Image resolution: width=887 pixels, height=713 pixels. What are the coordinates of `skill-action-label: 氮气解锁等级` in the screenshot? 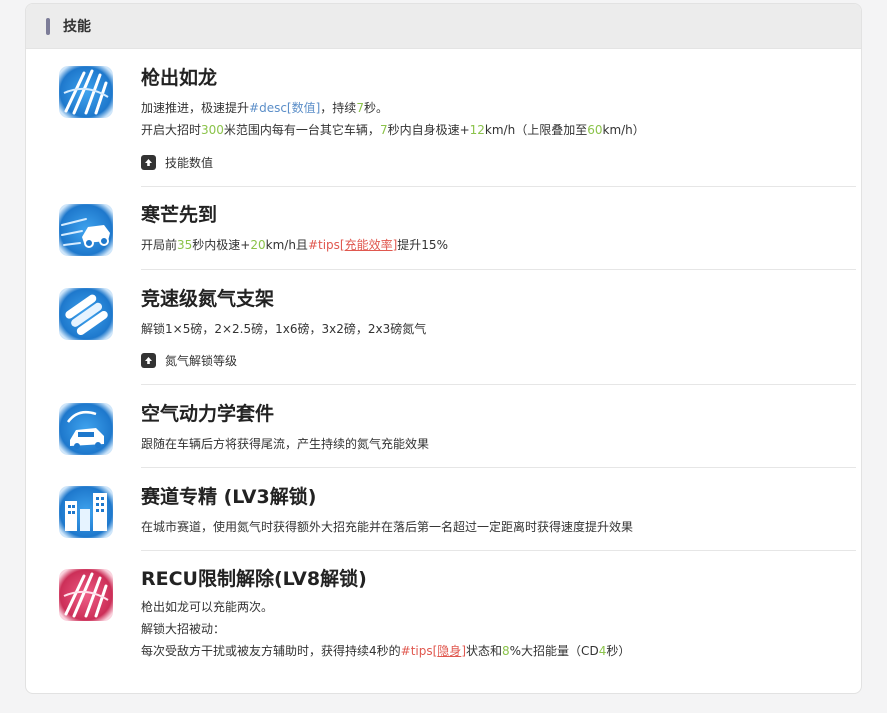 It's located at (201, 360).